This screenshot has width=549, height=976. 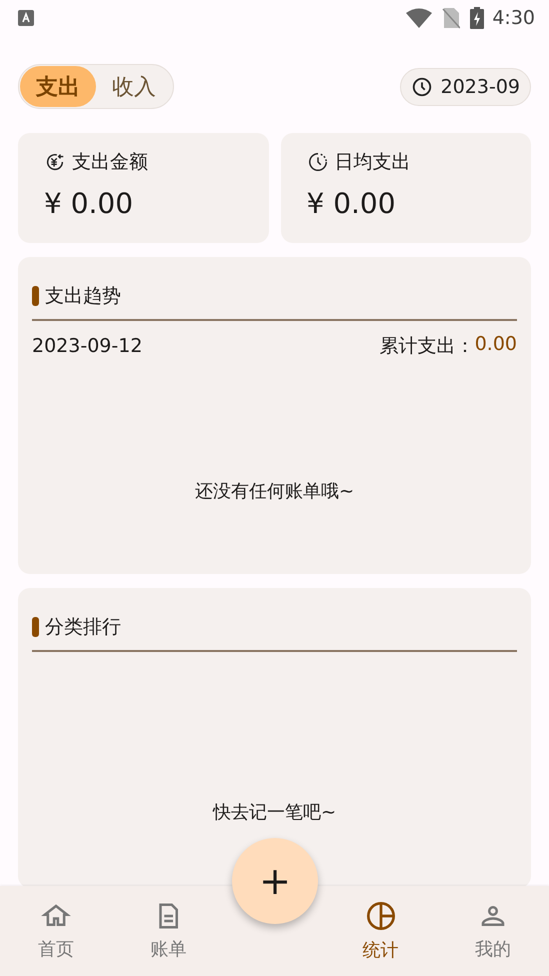 What do you see at coordinates (427, 346) in the screenshot?
I see `total-label: 累计支出：` at bounding box center [427, 346].